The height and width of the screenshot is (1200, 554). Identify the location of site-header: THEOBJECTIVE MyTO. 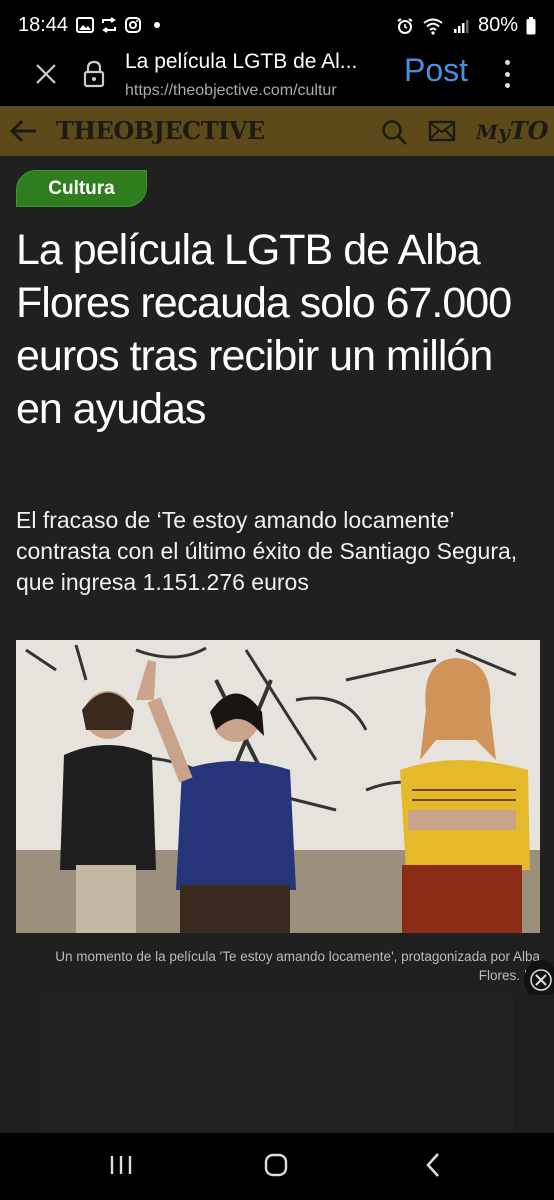
(277, 131).